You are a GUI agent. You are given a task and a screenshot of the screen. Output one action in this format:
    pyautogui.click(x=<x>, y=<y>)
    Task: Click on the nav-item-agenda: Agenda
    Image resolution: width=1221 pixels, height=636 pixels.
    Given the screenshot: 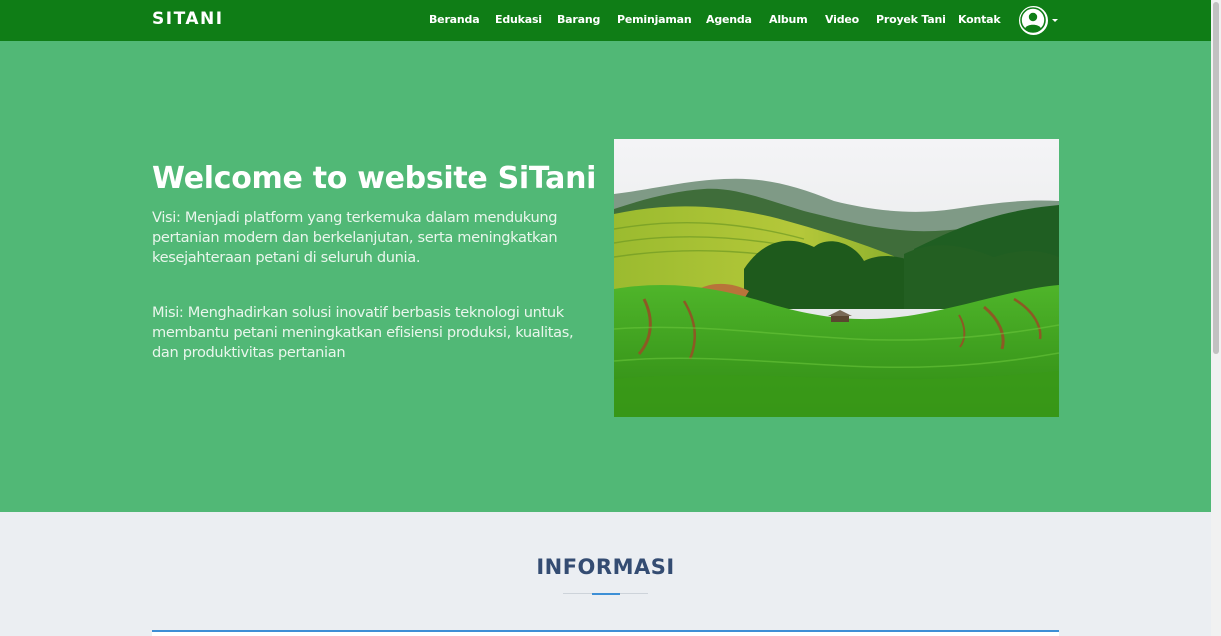 What is the action you would take?
    pyautogui.click(x=729, y=19)
    